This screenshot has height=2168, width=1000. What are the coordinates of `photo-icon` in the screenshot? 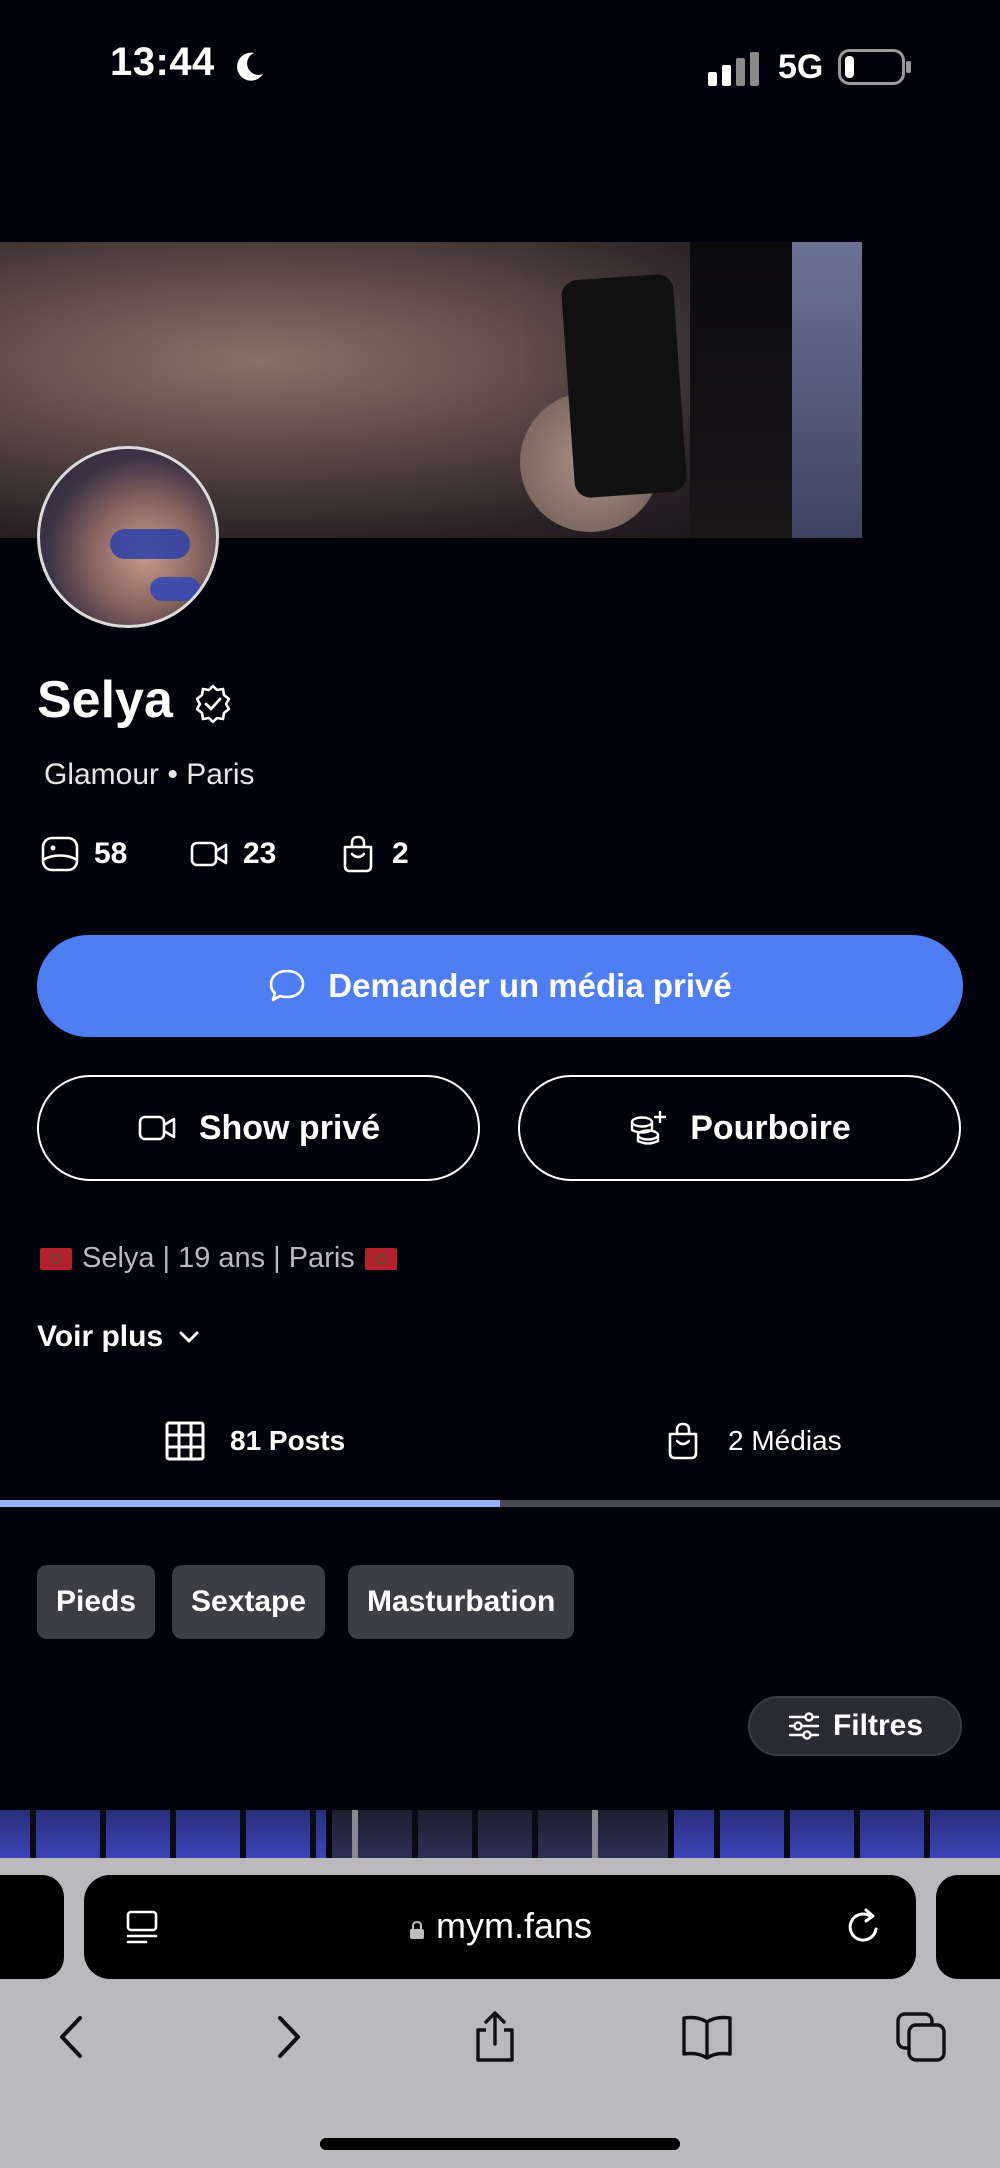 It's located at (60, 854).